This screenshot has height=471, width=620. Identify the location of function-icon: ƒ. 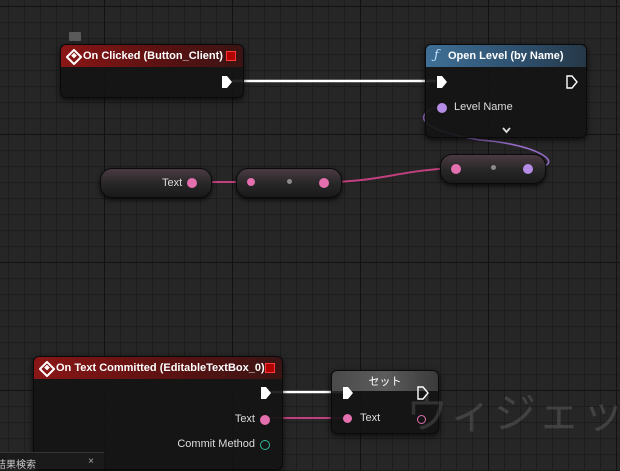
(436, 55).